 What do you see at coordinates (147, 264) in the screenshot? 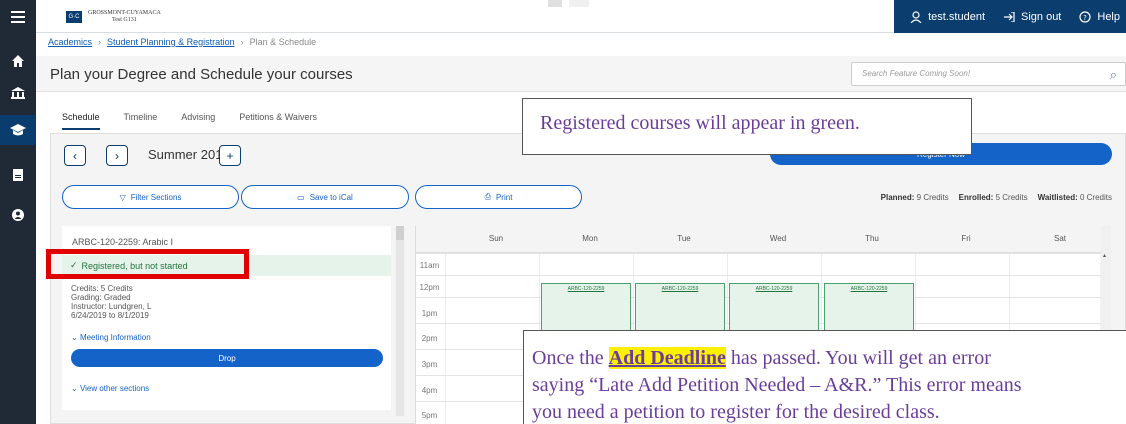
I see `highlight-box` at bounding box center [147, 264].